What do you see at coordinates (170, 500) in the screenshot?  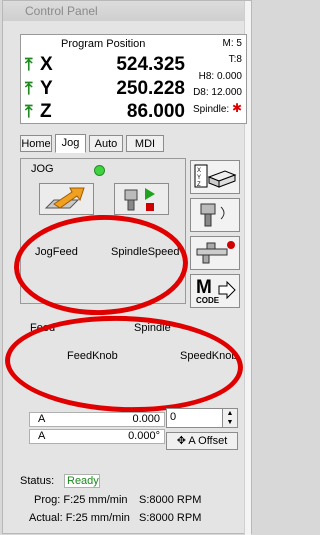 I see `prog-spindle: S:8000 RPM` at bounding box center [170, 500].